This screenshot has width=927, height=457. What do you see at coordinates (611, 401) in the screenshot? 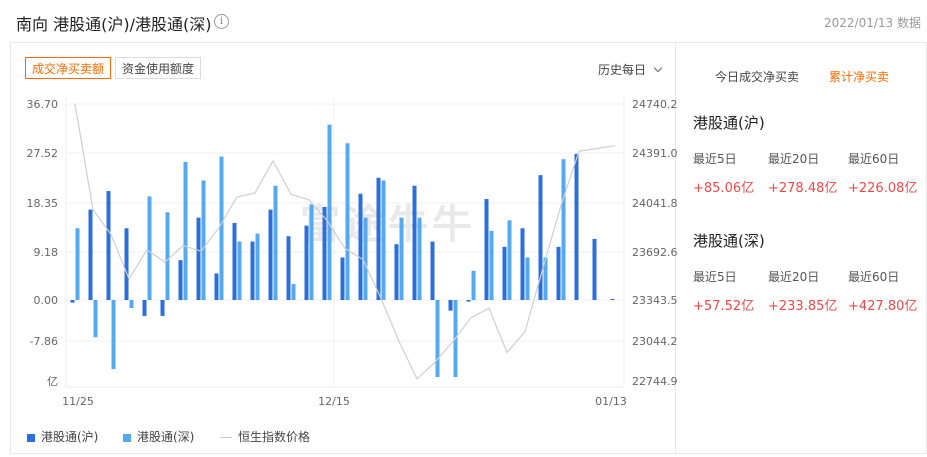
I see `x-tick-label: 01/13` at bounding box center [611, 401].